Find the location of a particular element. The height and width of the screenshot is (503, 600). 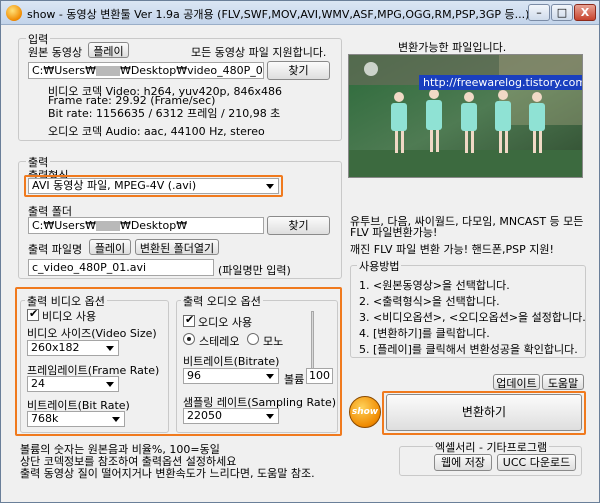

video-preview-image: http://freewarelog.tistory.com is located at coordinates (465, 116).